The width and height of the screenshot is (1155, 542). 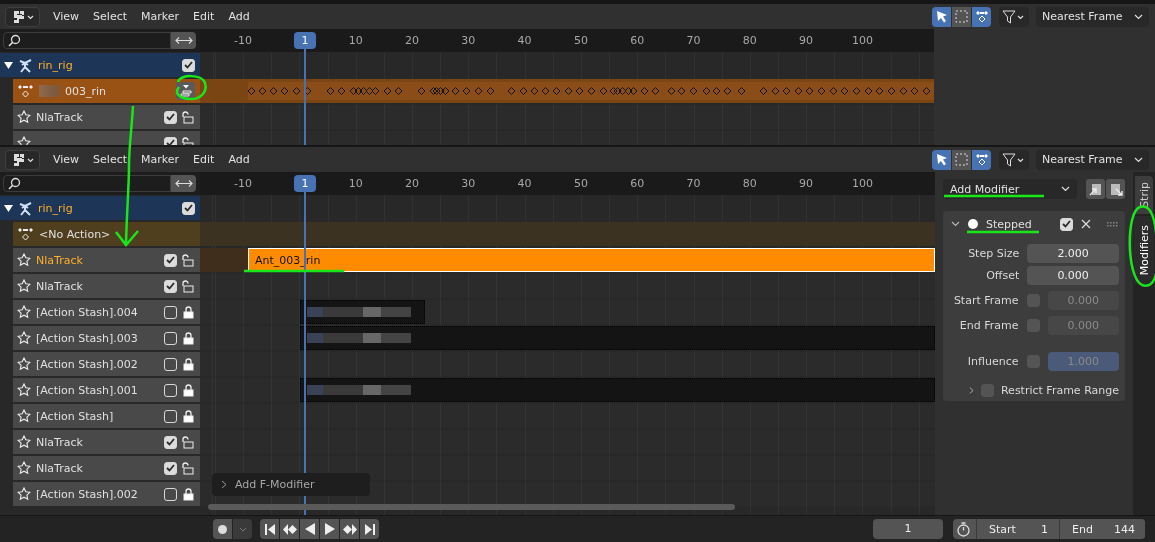 What do you see at coordinates (269, 529) in the screenshot?
I see `jump-to-start-button` at bounding box center [269, 529].